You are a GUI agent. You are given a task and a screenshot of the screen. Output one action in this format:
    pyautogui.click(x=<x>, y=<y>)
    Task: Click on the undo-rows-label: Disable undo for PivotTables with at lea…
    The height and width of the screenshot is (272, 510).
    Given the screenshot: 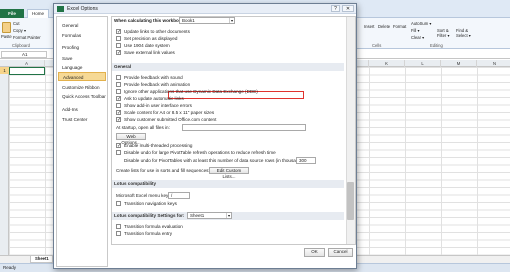 What is the action you would take?
    pyautogui.click(x=215, y=160)
    